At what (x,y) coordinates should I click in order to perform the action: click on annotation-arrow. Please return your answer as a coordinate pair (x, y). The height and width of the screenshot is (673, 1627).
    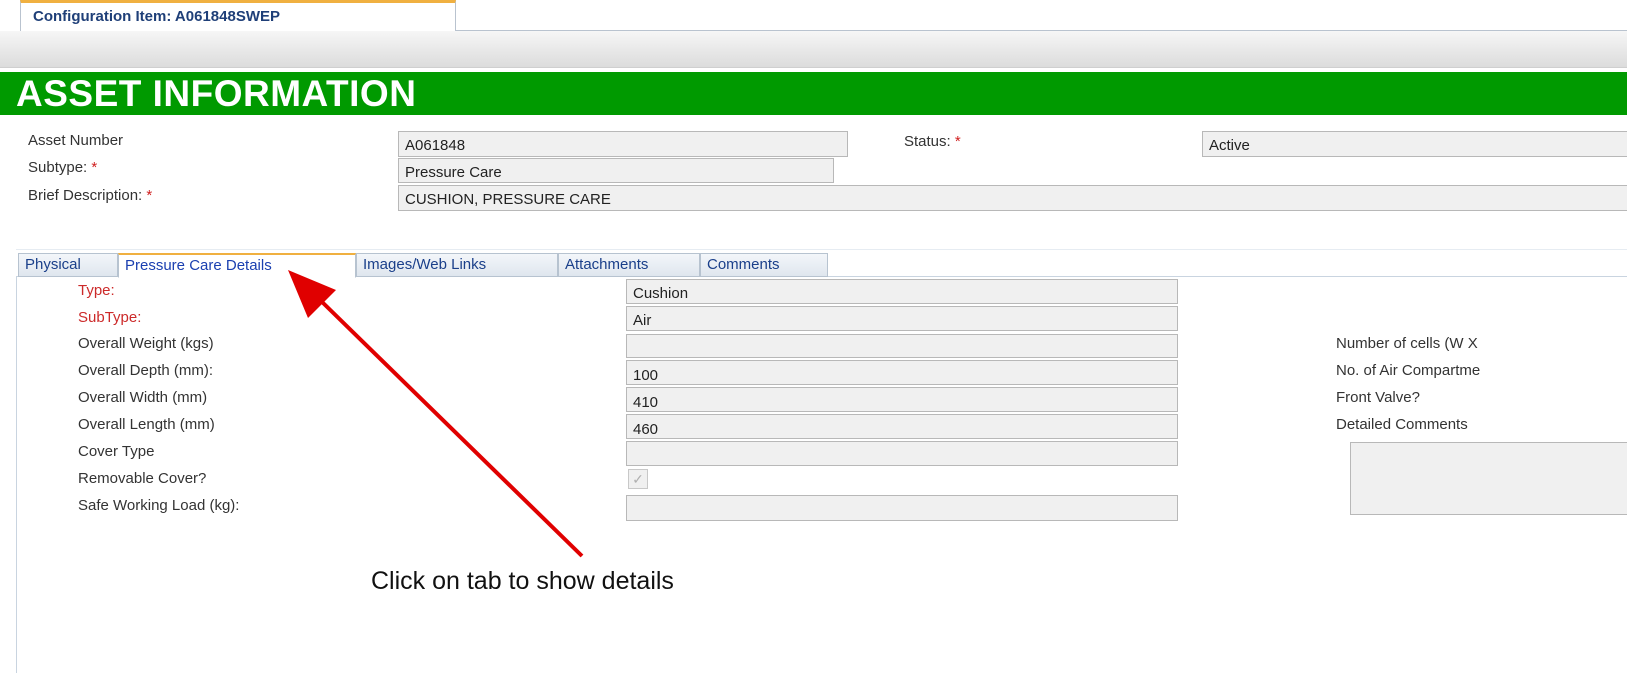
    Looking at the image, I should click on (436, 414).